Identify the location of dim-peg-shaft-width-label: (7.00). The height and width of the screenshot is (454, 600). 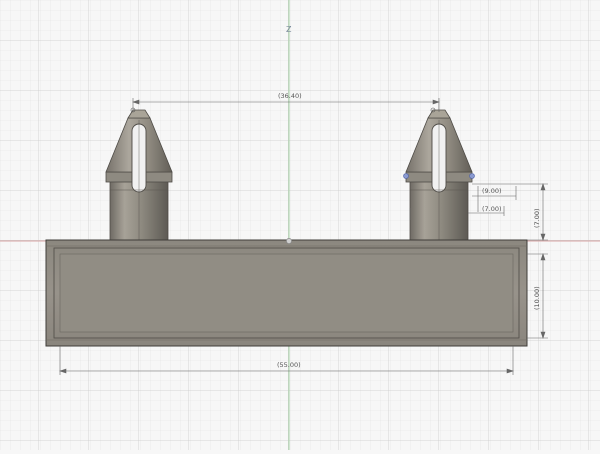
(492, 209).